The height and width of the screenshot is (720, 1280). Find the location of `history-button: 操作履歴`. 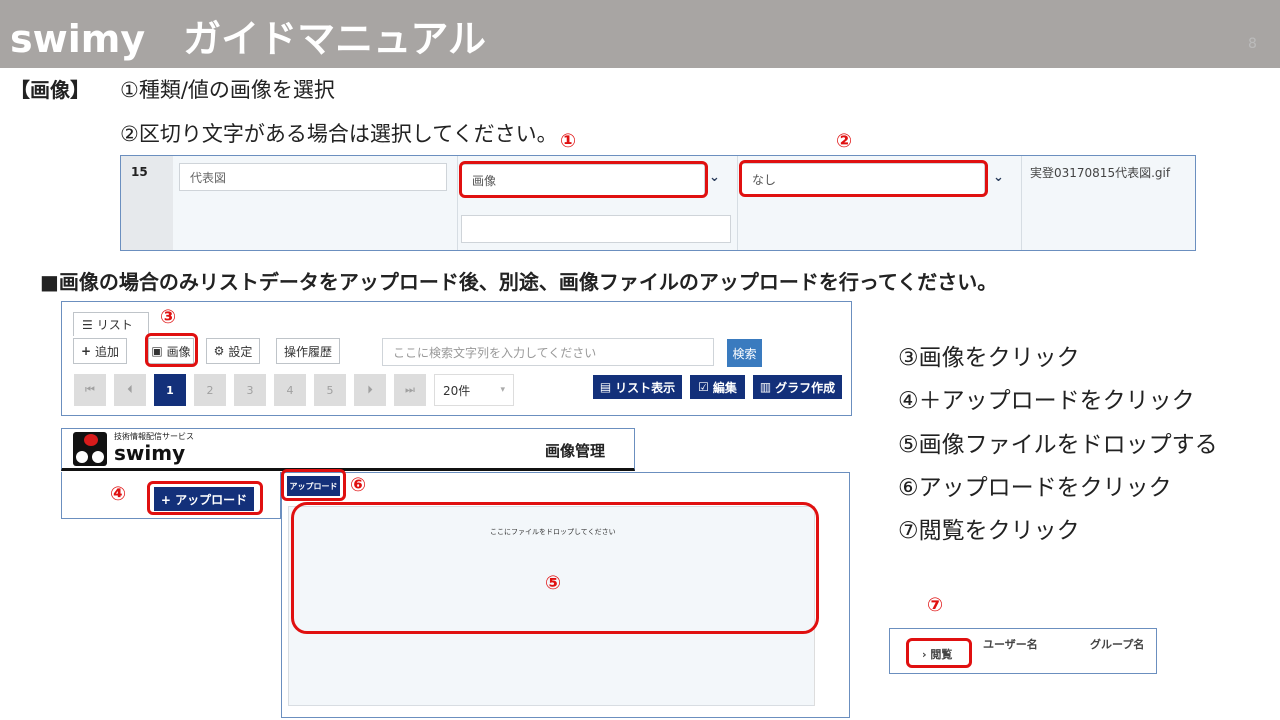

history-button: 操作履歴 is located at coordinates (308, 351).